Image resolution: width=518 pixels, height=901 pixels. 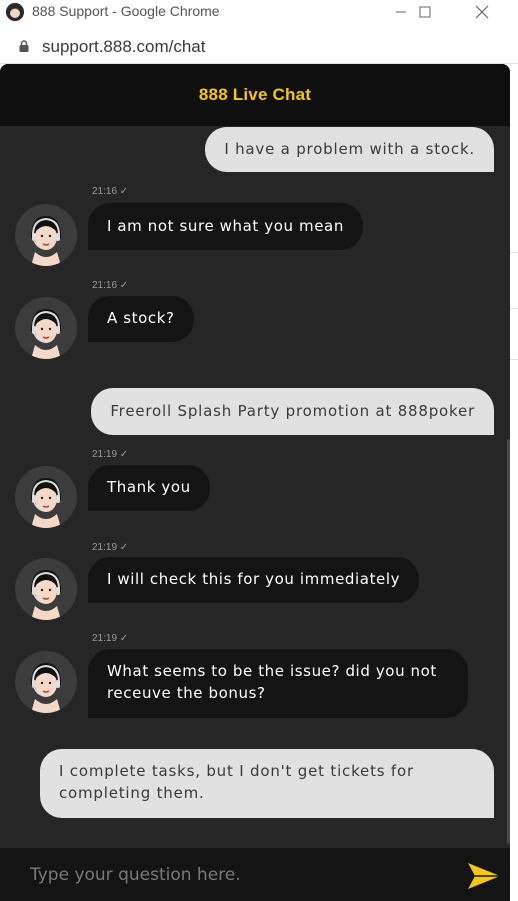 I want to click on user-message: I have a problem with a stock., so click(x=349, y=149).